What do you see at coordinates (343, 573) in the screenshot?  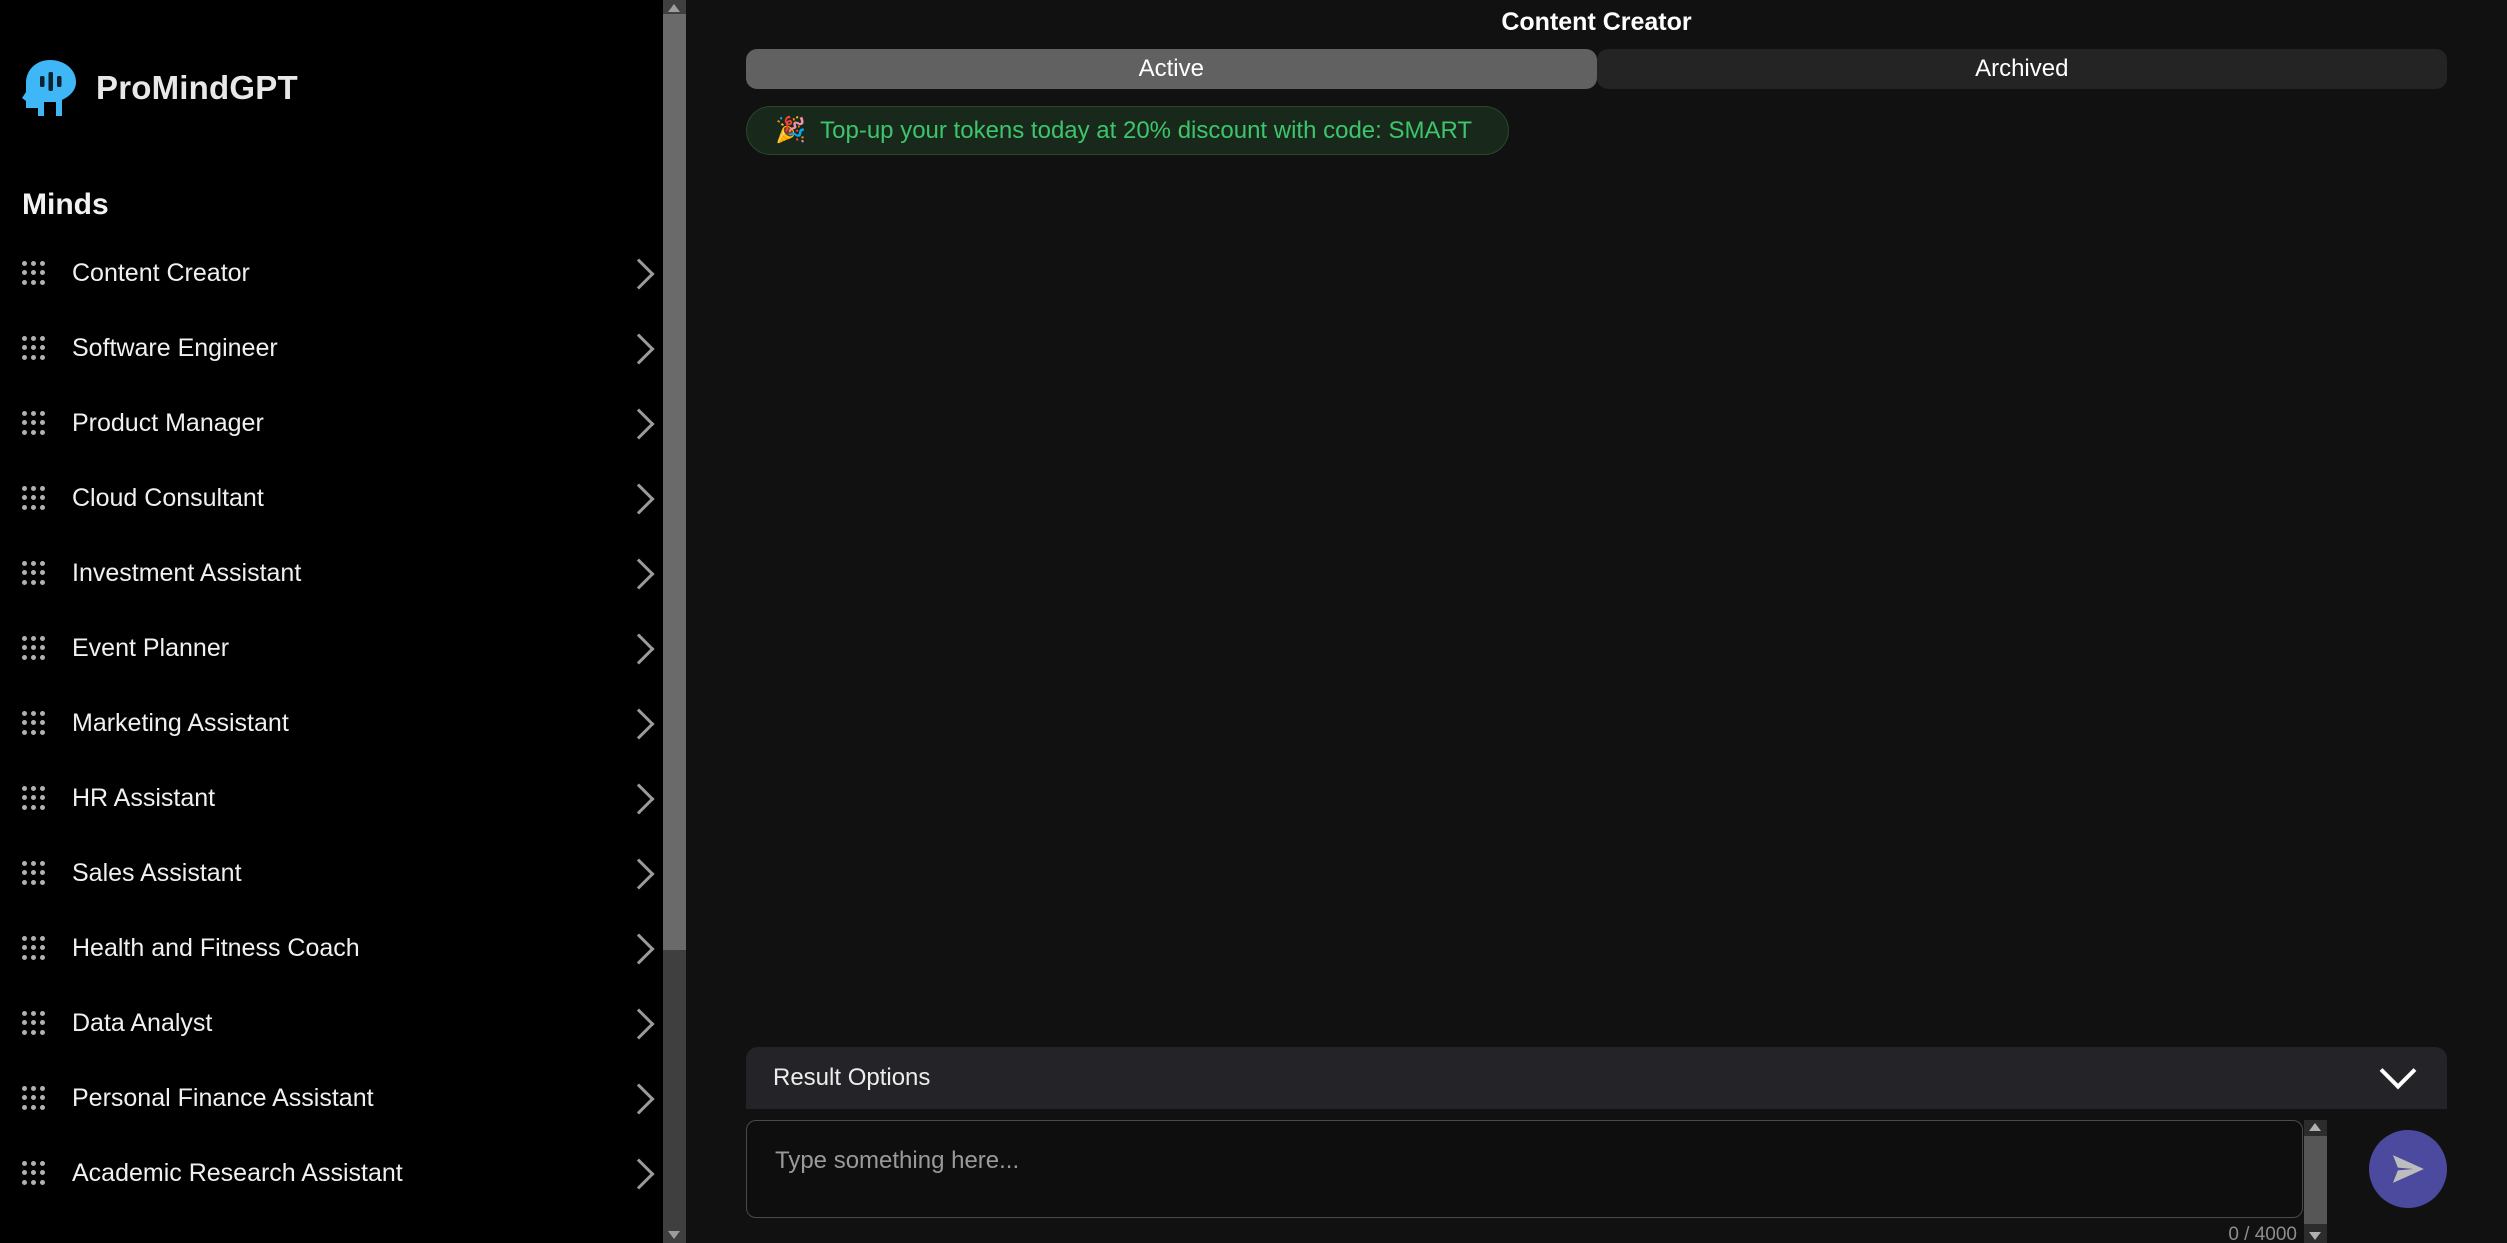 I see `sidebar-item: Investment Assistant` at bounding box center [343, 573].